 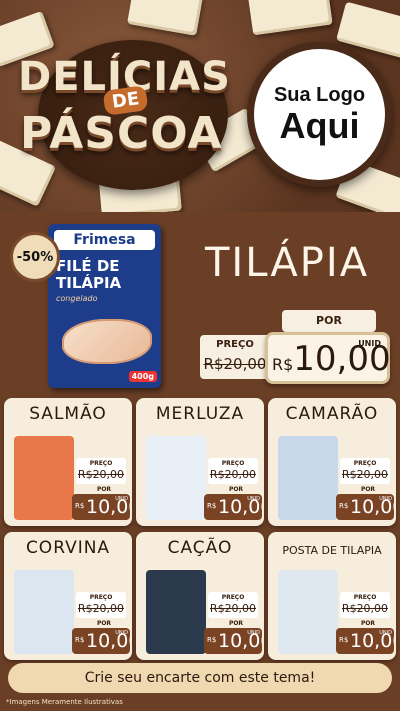 I want to click on product-card: MERLUZA PREÇOR$20,00 PORR$10,00UNID, so click(x=200, y=462).